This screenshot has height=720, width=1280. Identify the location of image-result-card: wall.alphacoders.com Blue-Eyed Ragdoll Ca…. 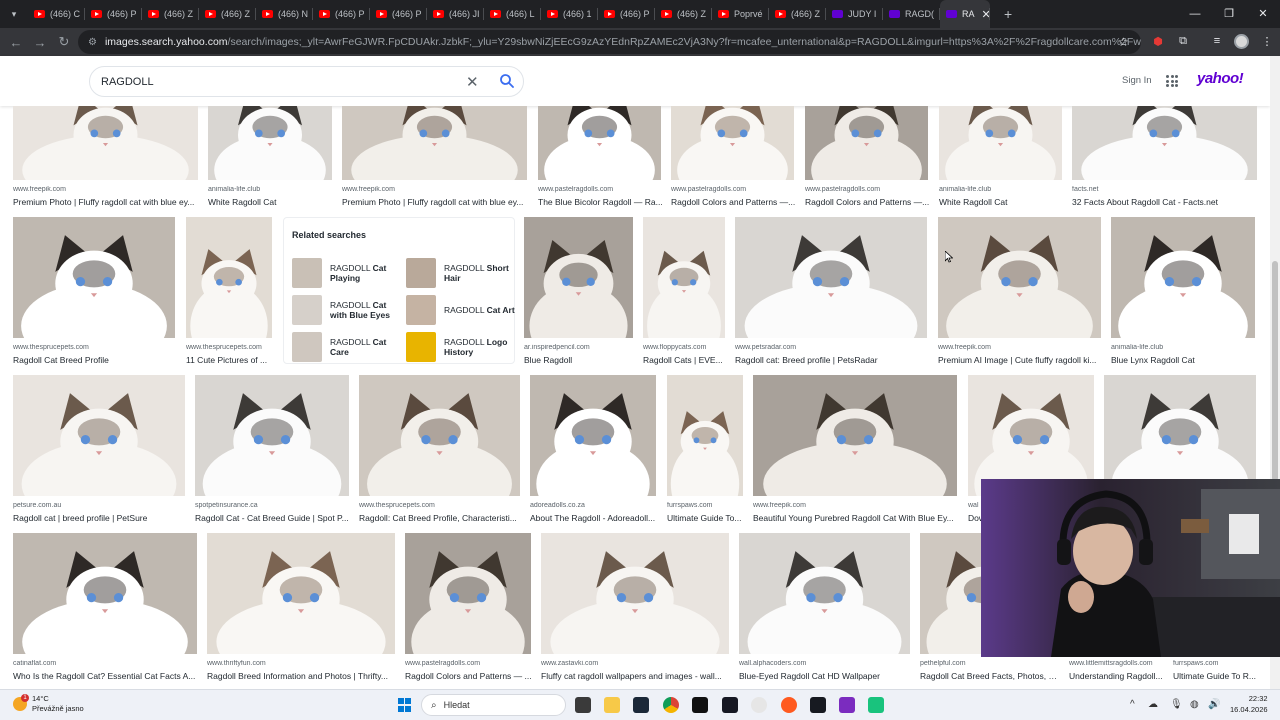
(824, 611).